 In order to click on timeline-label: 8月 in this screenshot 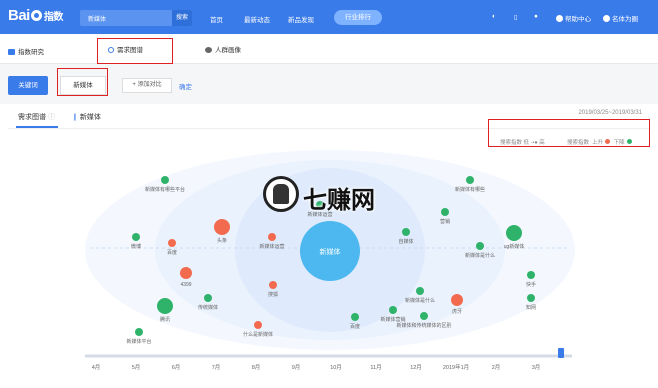, I will do `click(256, 367)`.